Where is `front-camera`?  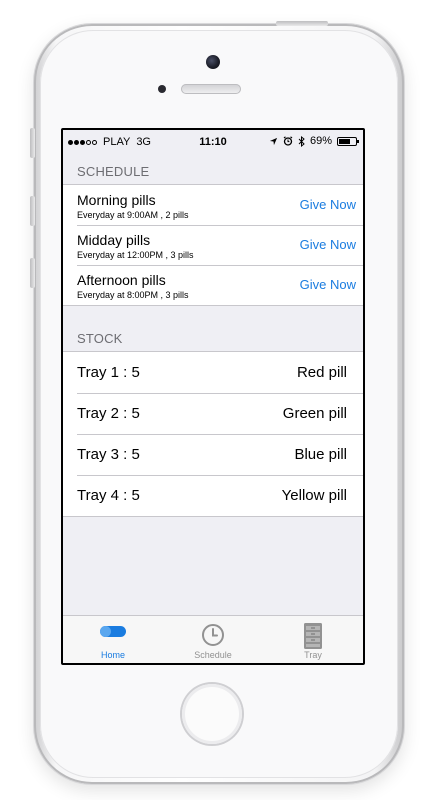
front-camera is located at coordinates (213, 62).